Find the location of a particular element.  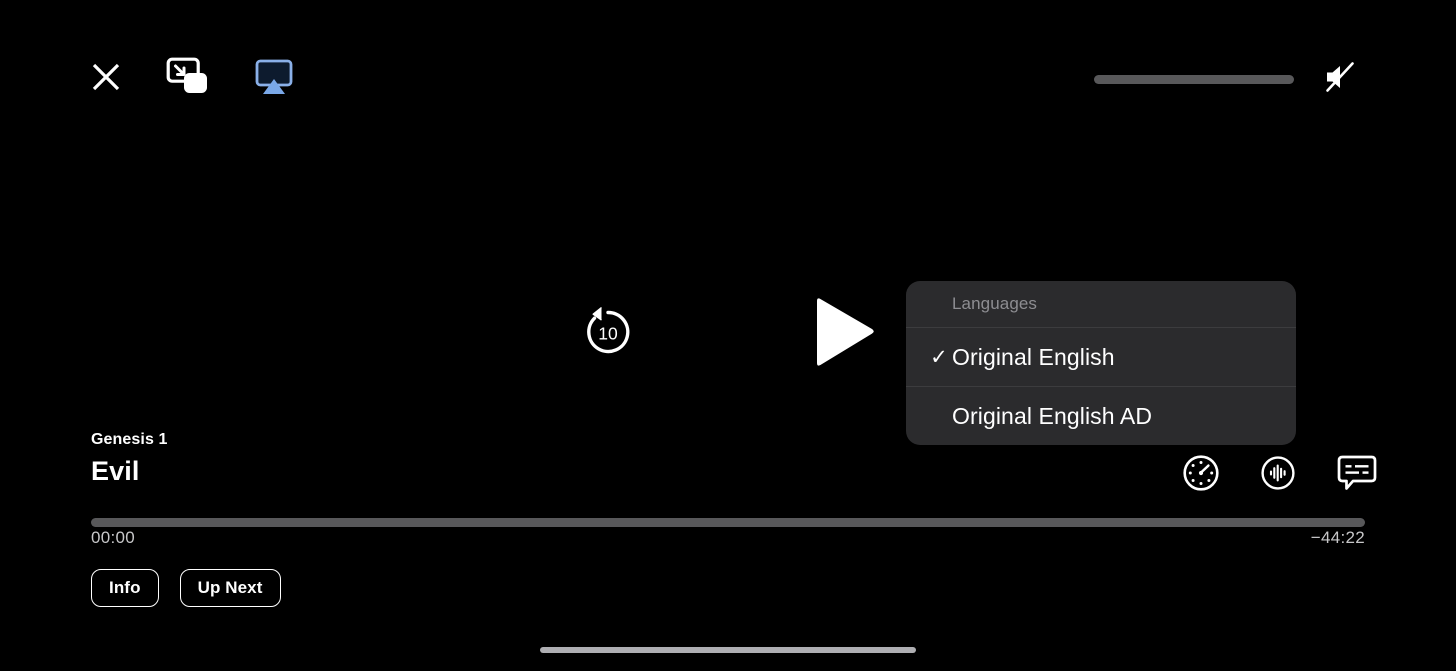

menu-item-label: Original English AD is located at coordinates (1052, 415).